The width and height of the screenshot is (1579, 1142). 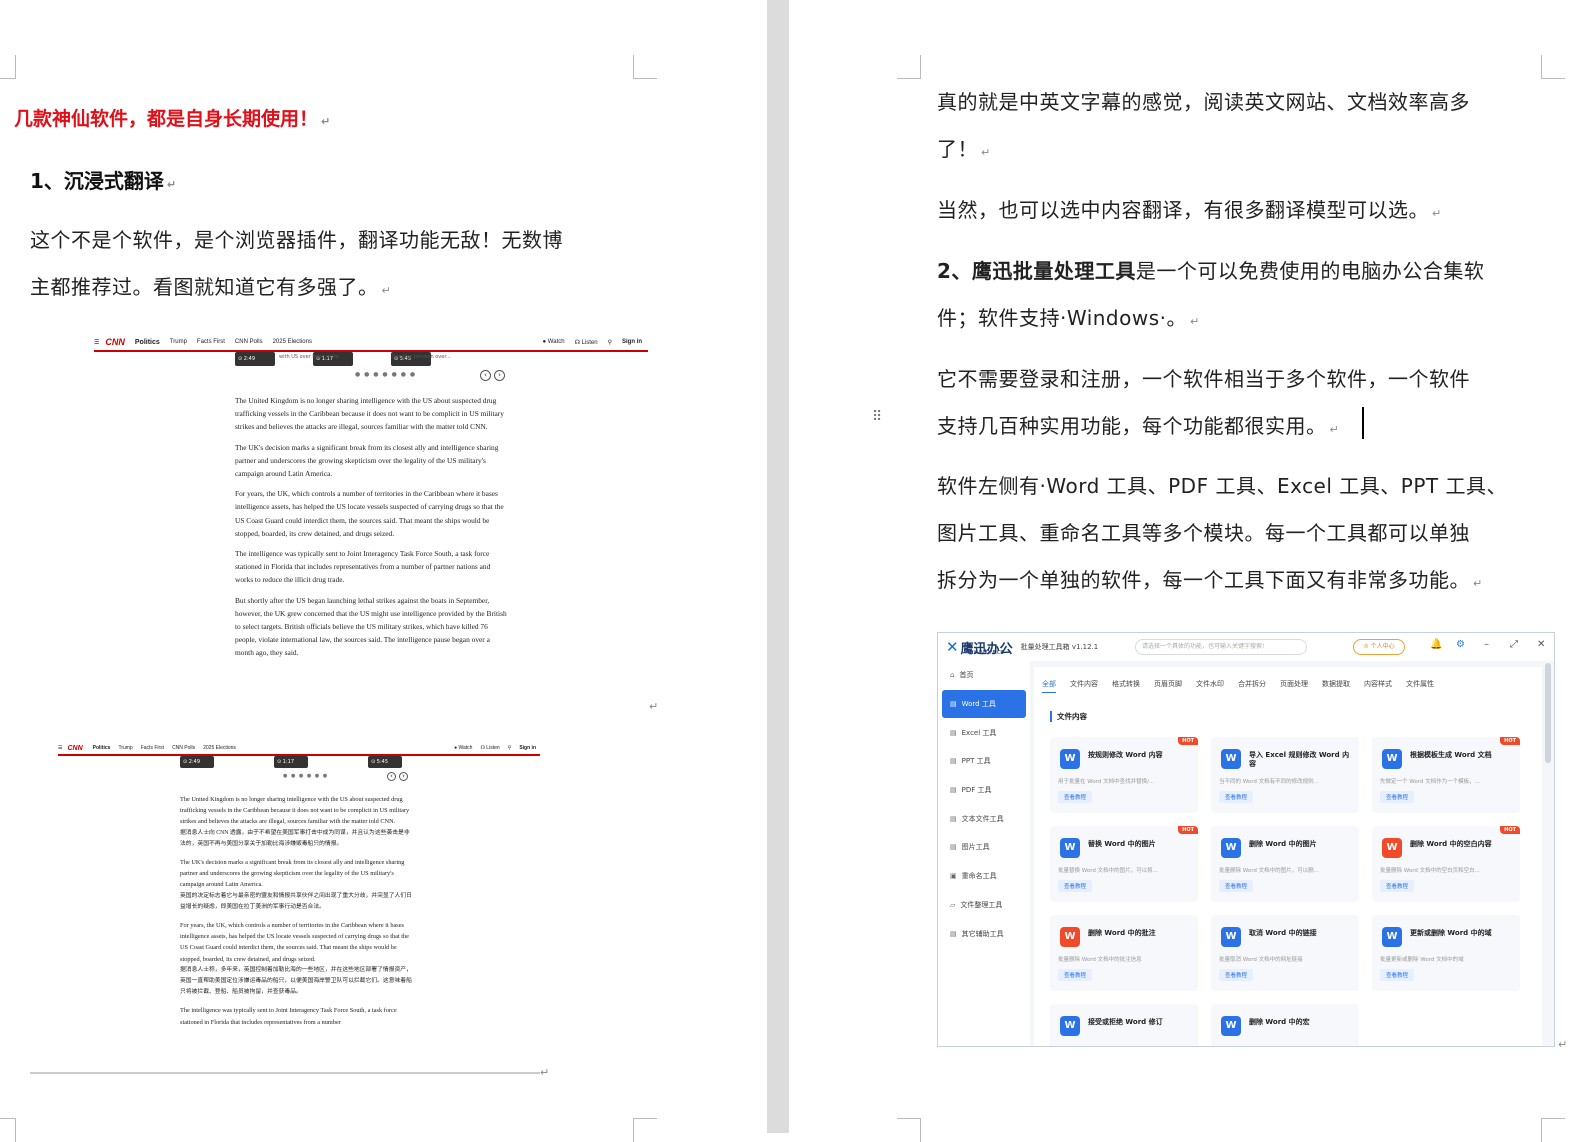 I want to click on scrollbar, so click(x=1548, y=713).